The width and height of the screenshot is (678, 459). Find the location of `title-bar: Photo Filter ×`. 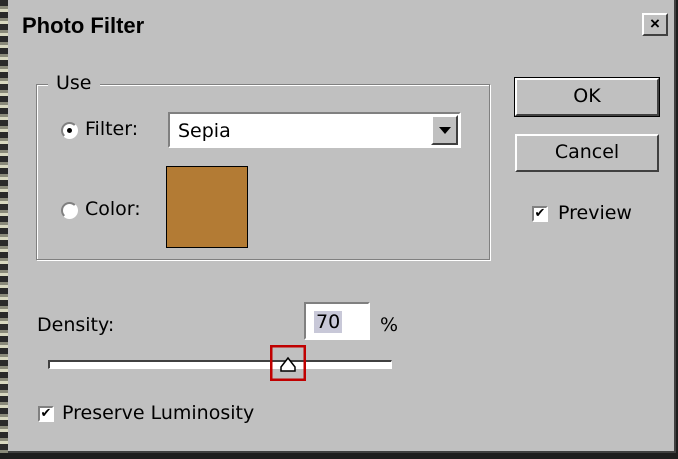

title-bar: Photo Filter × is located at coordinates (340, 23).